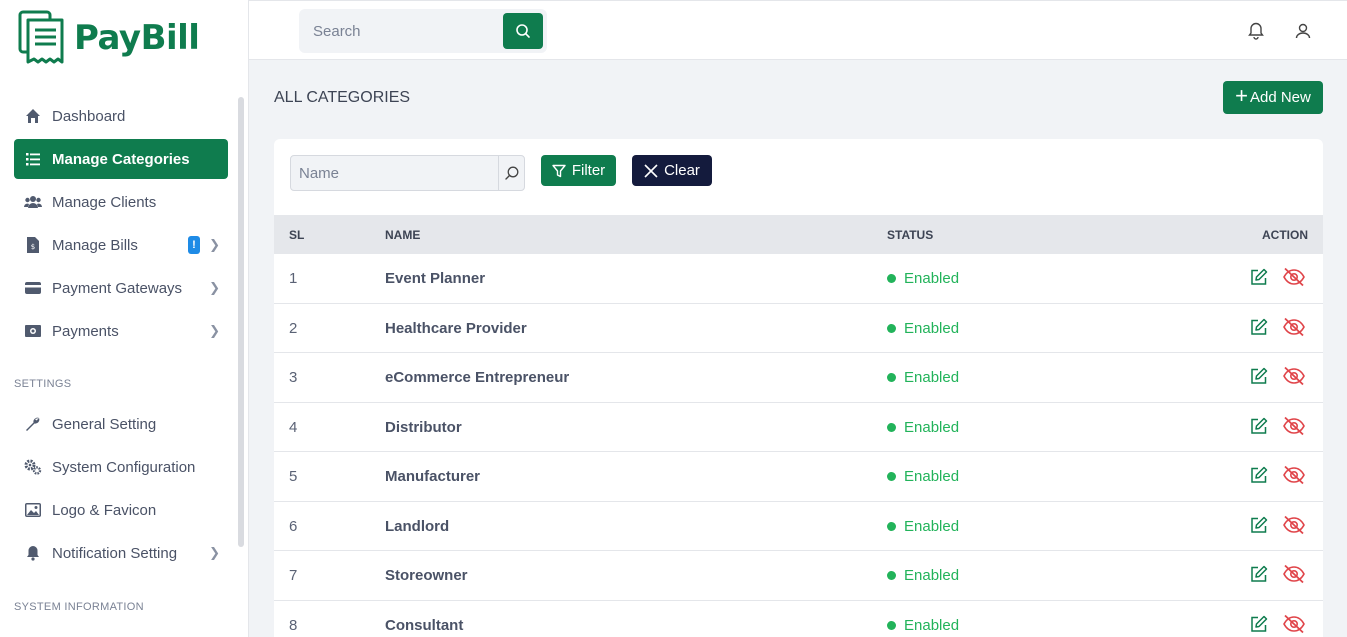  What do you see at coordinates (1256, 31) in the screenshot?
I see `notification-bell-icon` at bounding box center [1256, 31].